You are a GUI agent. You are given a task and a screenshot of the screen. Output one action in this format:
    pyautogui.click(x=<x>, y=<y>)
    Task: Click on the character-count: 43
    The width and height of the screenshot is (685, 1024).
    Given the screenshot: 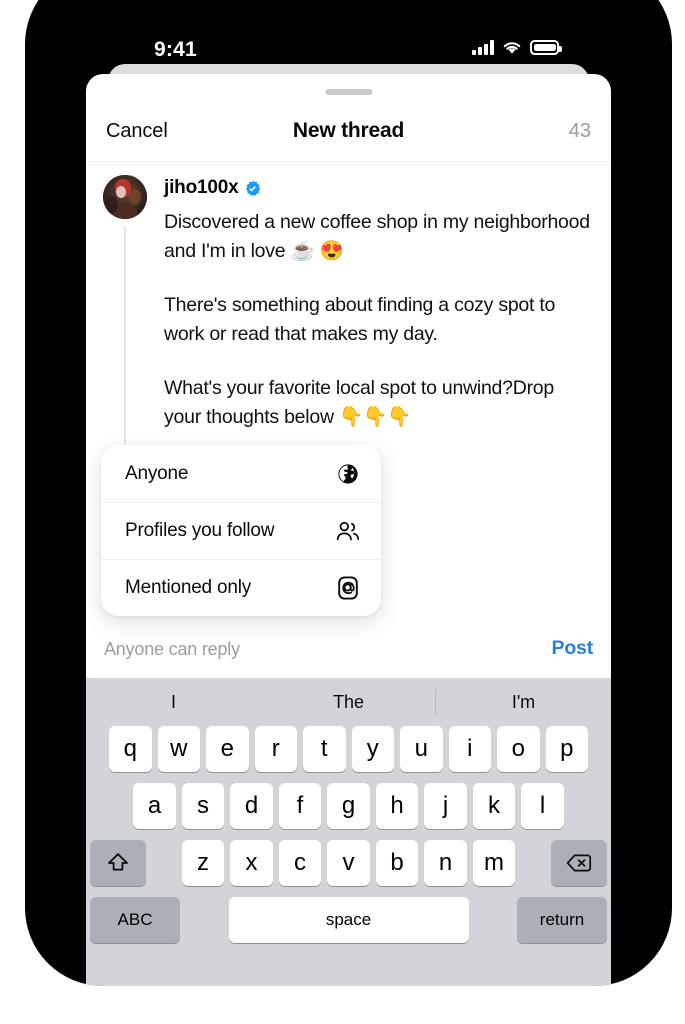 What is the action you would take?
    pyautogui.click(x=579, y=131)
    